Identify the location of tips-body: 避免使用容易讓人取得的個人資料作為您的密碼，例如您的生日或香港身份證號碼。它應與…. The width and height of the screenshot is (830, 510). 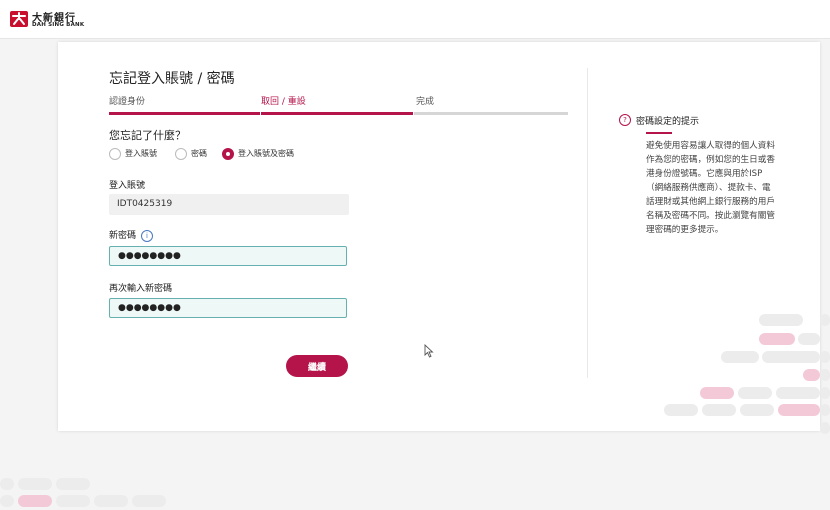
(710, 188).